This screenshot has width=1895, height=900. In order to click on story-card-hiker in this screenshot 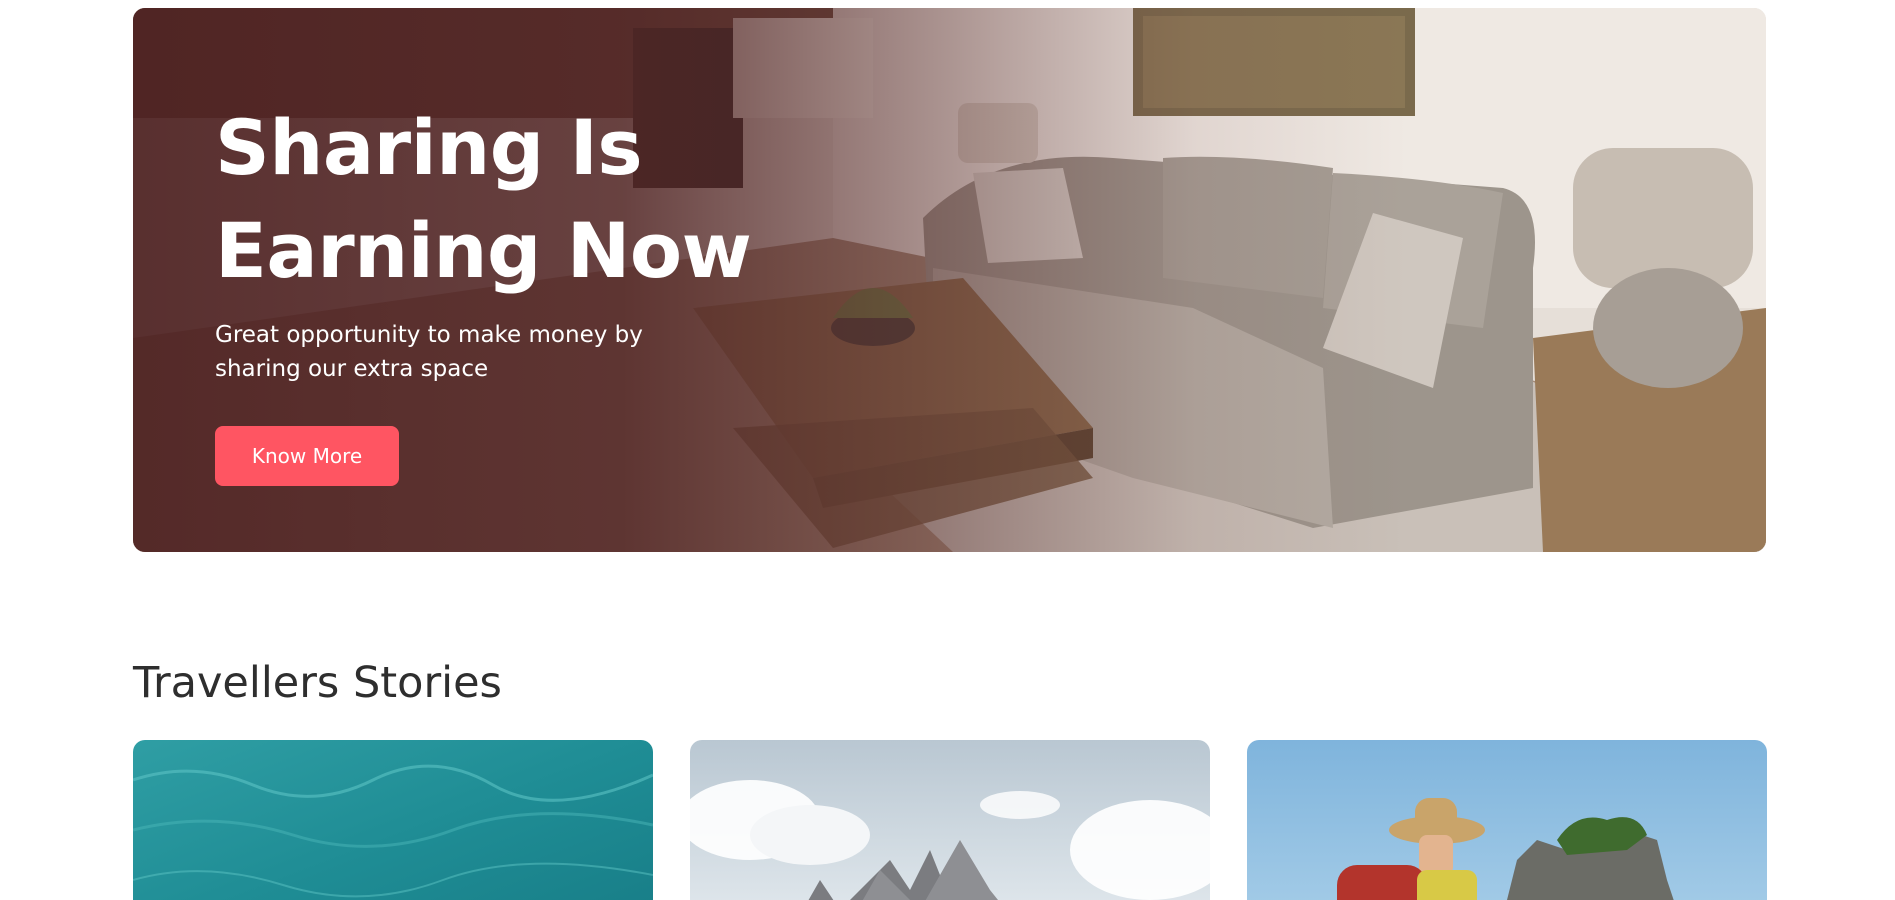, I will do `click(1507, 820)`.